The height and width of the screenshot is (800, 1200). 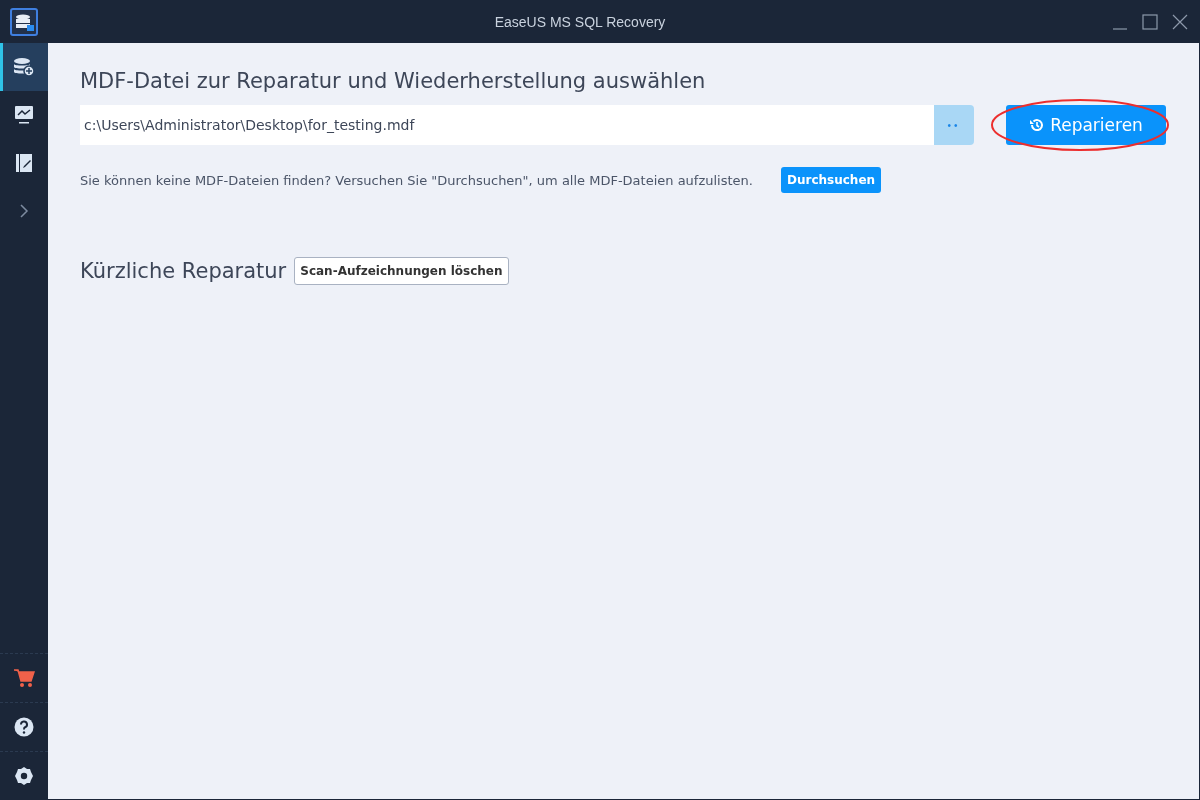 What do you see at coordinates (401, 271) in the screenshot?
I see `clear-records-button: Scan-Aufzeichnungen löschen` at bounding box center [401, 271].